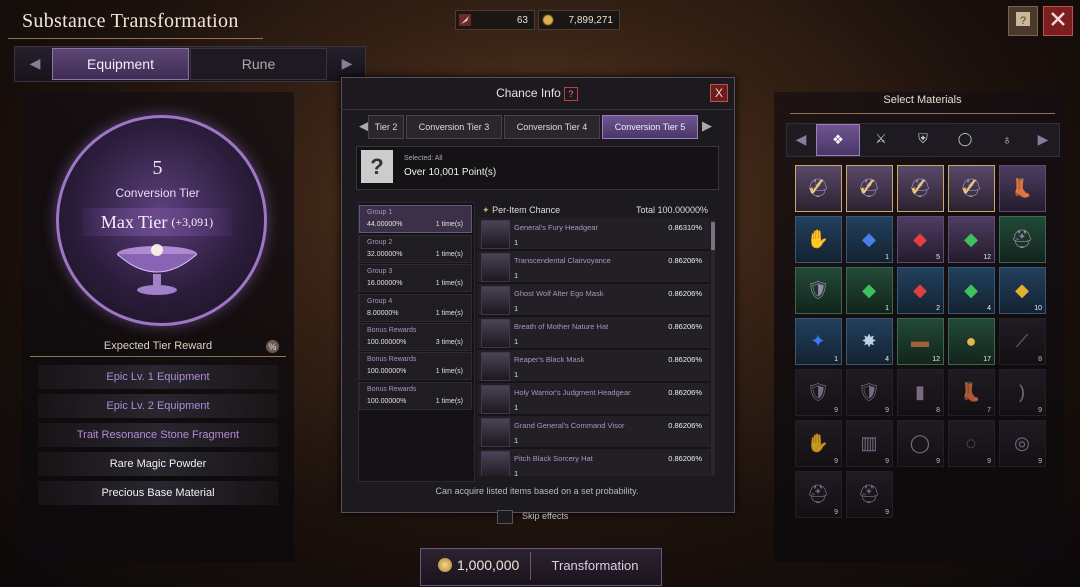 Image resolution: width=1080 pixels, height=587 pixels. I want to click on group-item: Group 4 8.00000% 1 time(s), so click(415, 308).